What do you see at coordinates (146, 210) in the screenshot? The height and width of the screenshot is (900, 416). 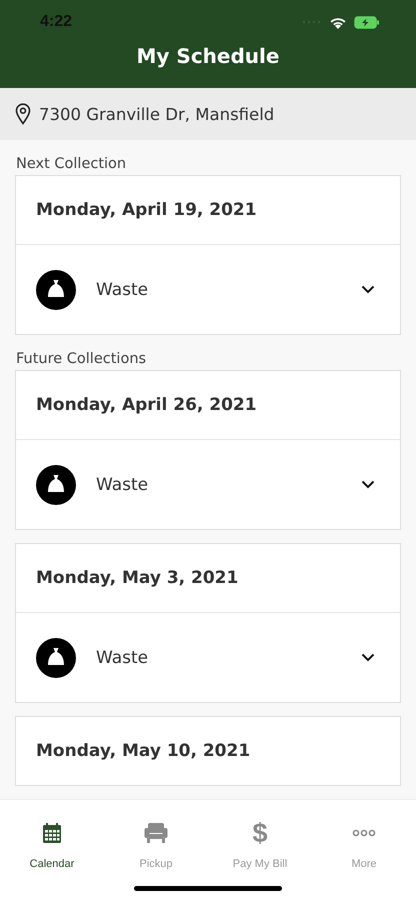 I see `collection-date: Monday, April 19, 2021` at bounding box center [146, 210].